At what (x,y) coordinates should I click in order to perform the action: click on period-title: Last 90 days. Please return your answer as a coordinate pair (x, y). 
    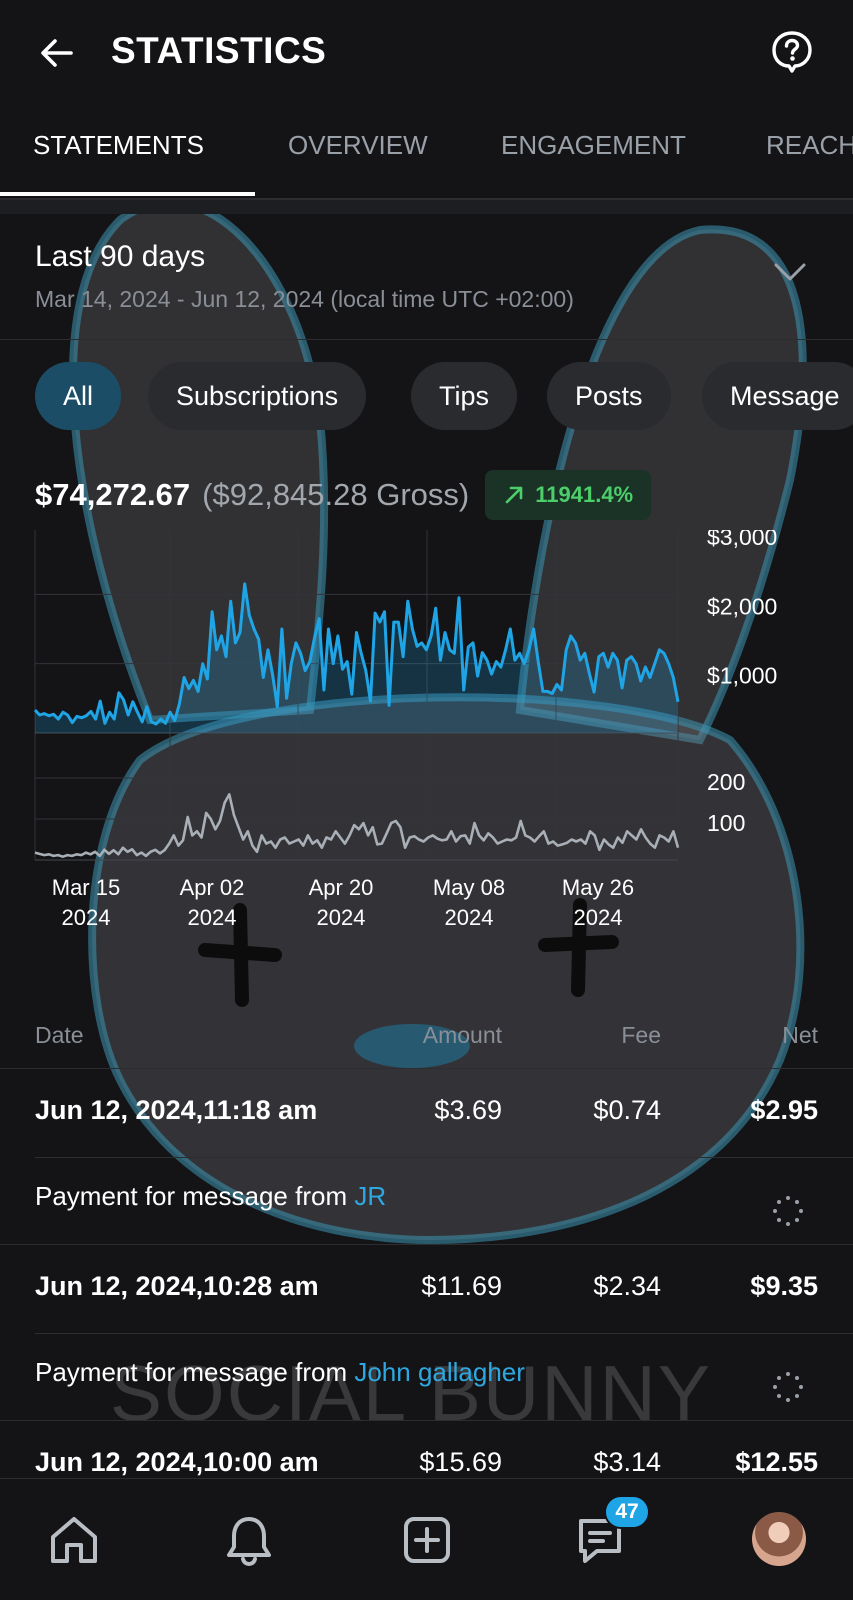
    Looking at the image, I should click on (120, 256).